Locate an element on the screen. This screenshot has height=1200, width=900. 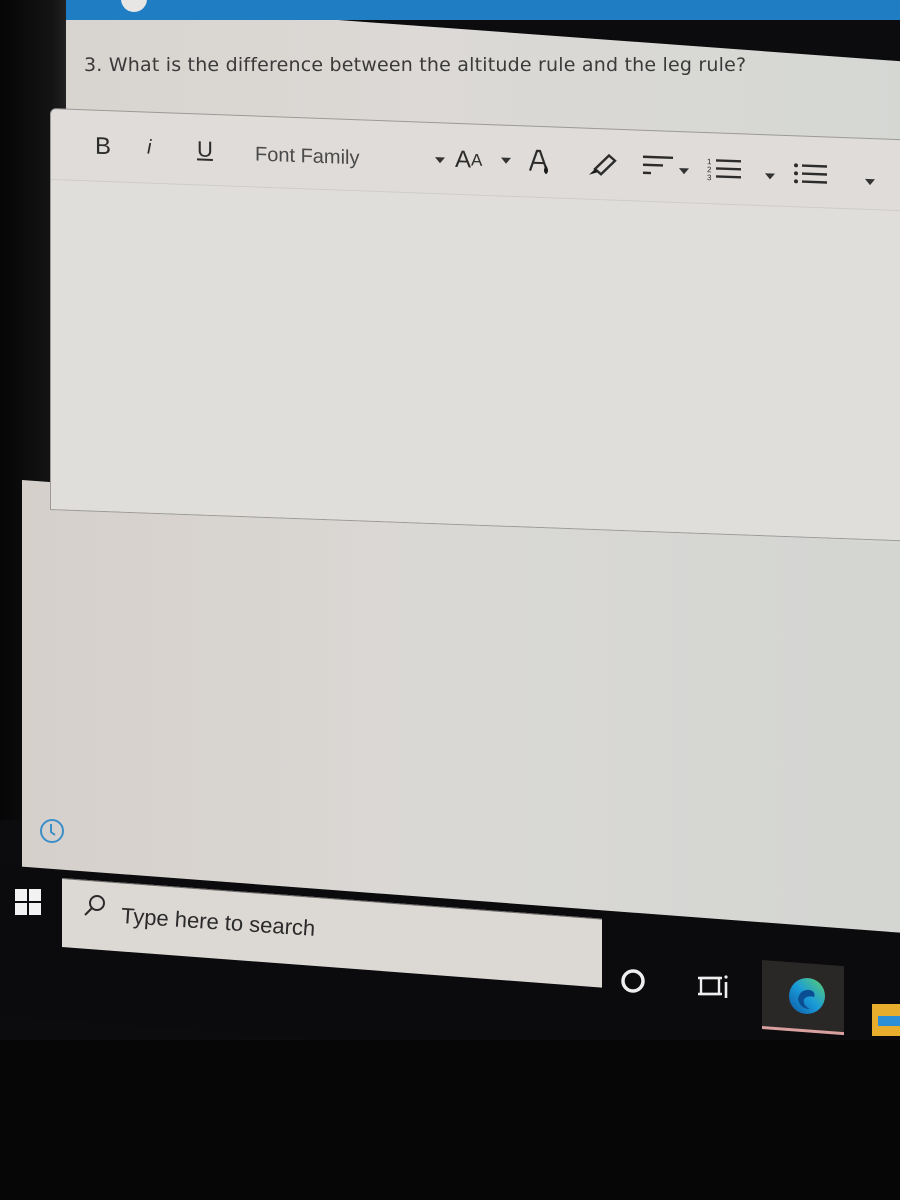
header-bar is located at coordinates (483, 10).